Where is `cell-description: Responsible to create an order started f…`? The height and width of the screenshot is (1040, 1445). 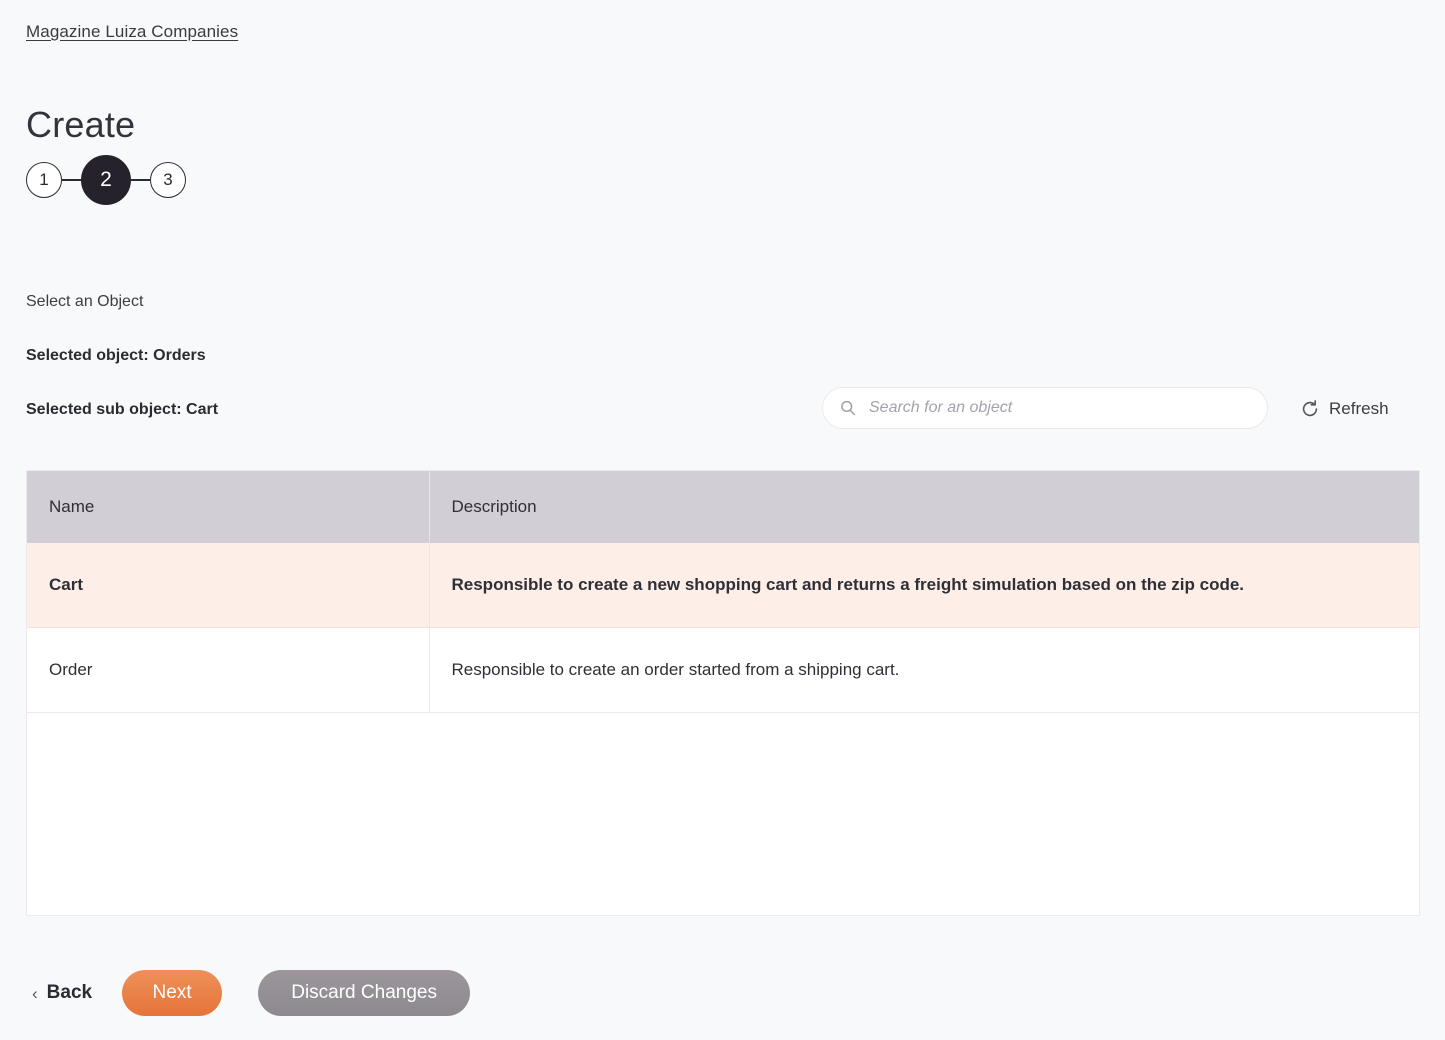 cell-description: Responsible to create an order started f… is located at coordinates (924, 670).